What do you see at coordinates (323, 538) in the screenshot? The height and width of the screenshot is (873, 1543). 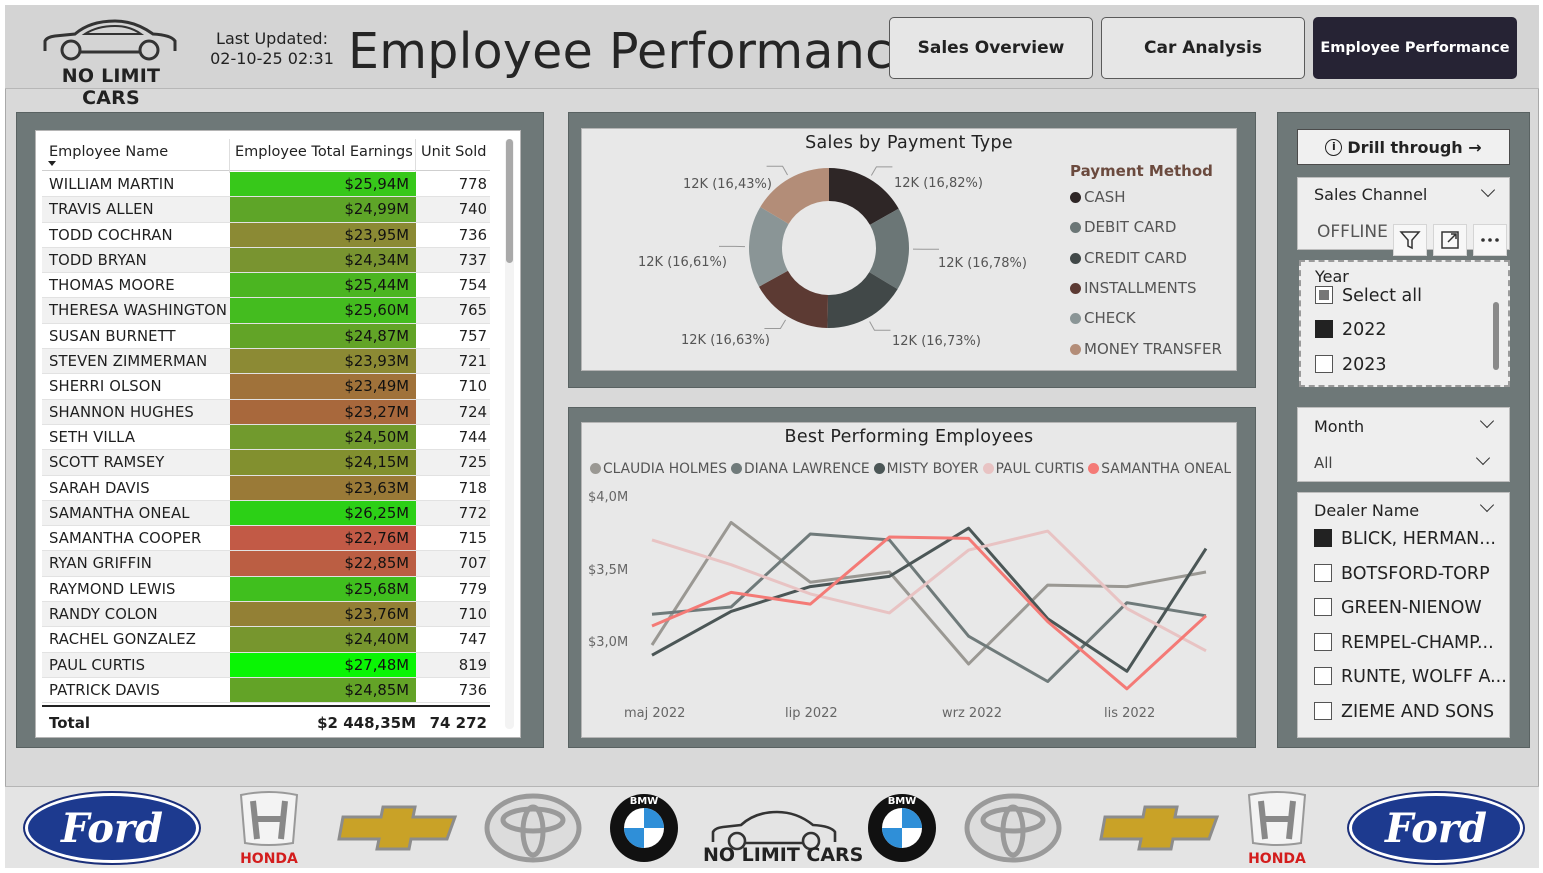 I see `employee-earnings: $22,76M` at bounding box center [323, 538].